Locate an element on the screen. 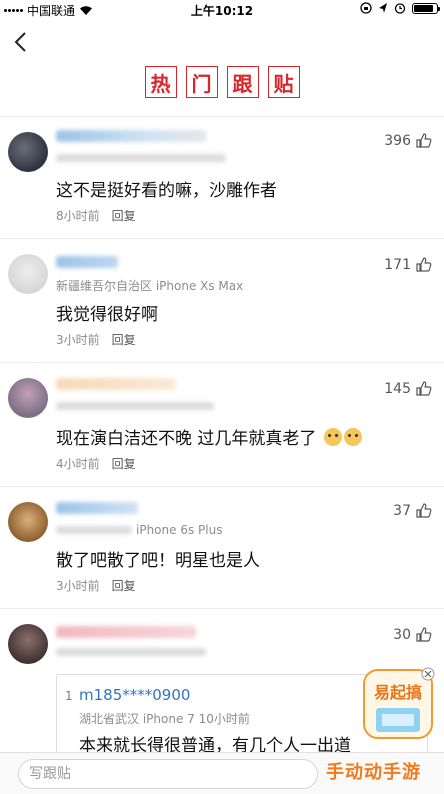 This screenshot has width=444, height=794. comment-meta: 4小时前 回复 is located at coordinates (96, 463).